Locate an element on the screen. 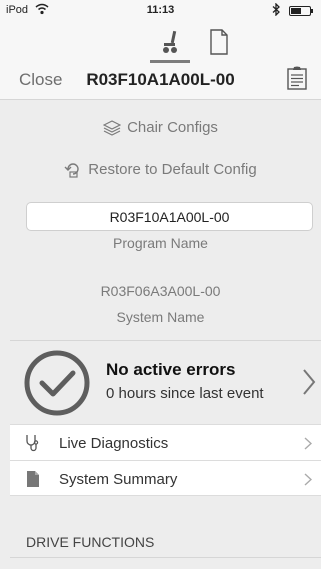  tab-document is located at coordinates (219, 42).